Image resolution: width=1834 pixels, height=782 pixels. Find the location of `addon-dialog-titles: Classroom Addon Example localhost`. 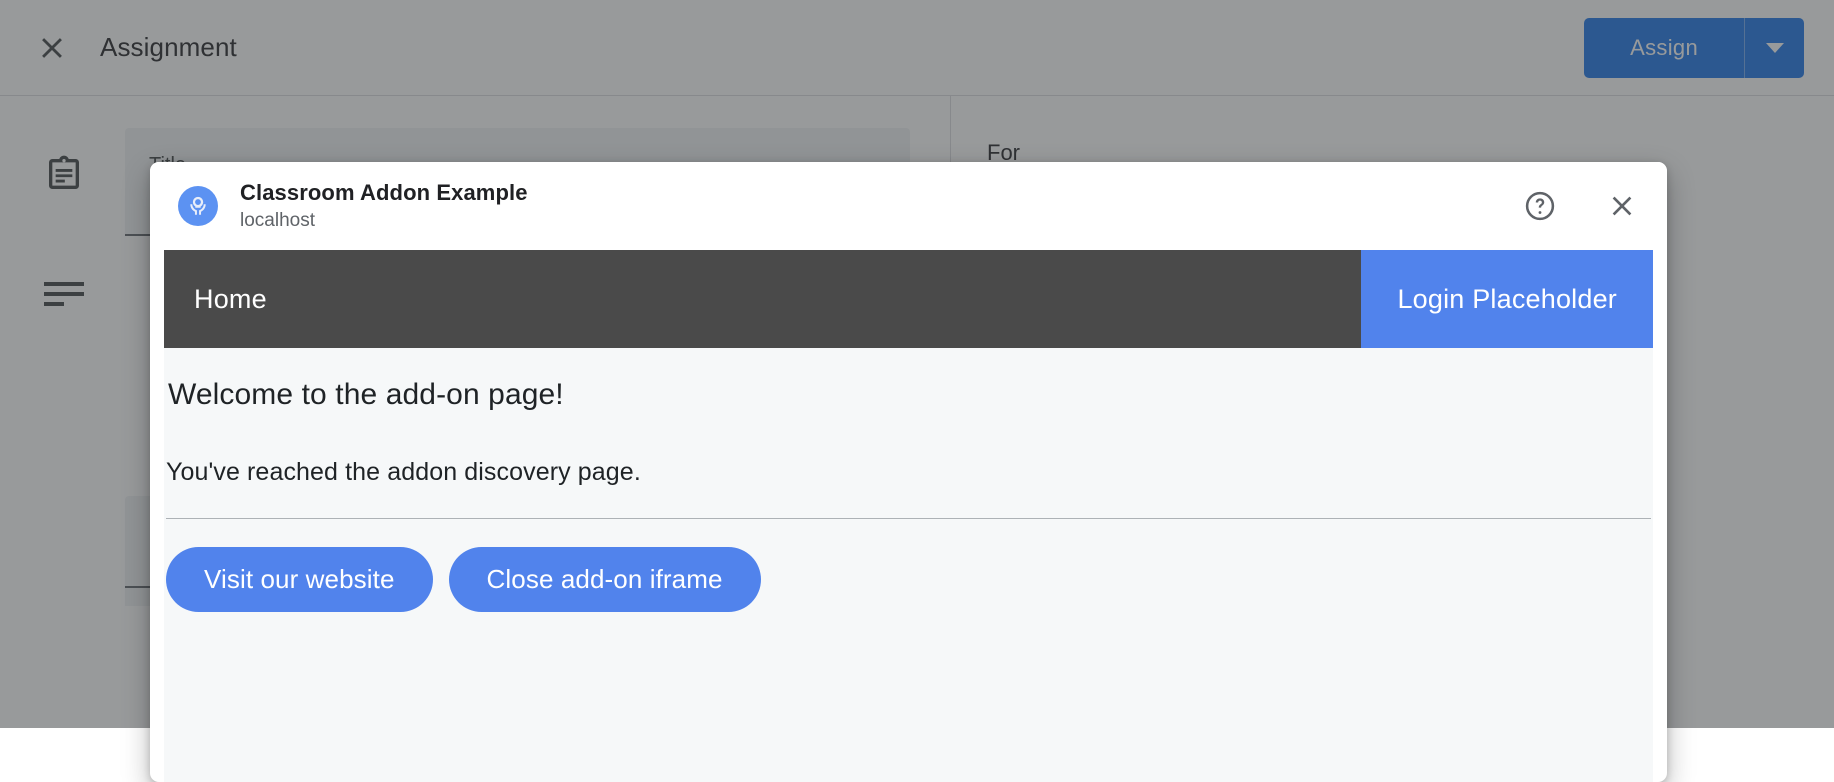

addon-dialog-titles: Classroom Addon Example localhost is located at coordinates (384, 206).